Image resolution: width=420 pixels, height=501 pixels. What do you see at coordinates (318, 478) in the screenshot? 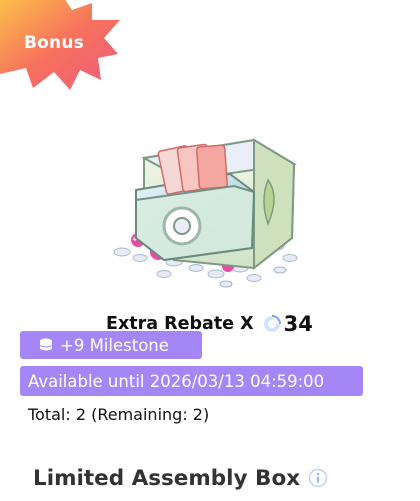
I see `info-icon` at bounding box center [318, 478].